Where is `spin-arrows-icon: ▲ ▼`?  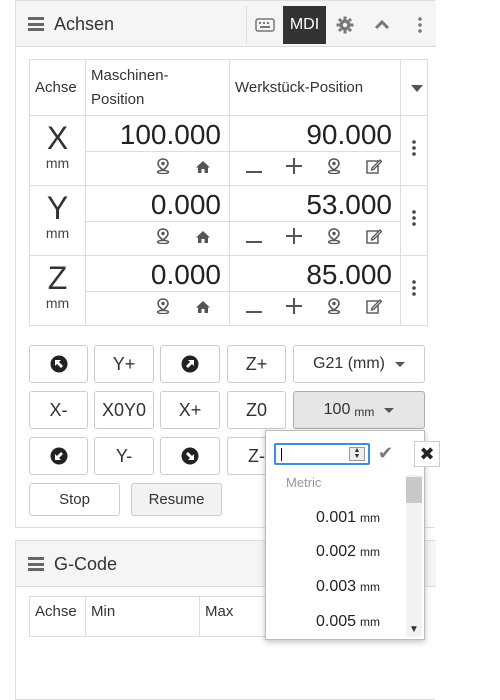
spin-arrows-icon: ▲ ▼ is located at coordinates (357, 454).